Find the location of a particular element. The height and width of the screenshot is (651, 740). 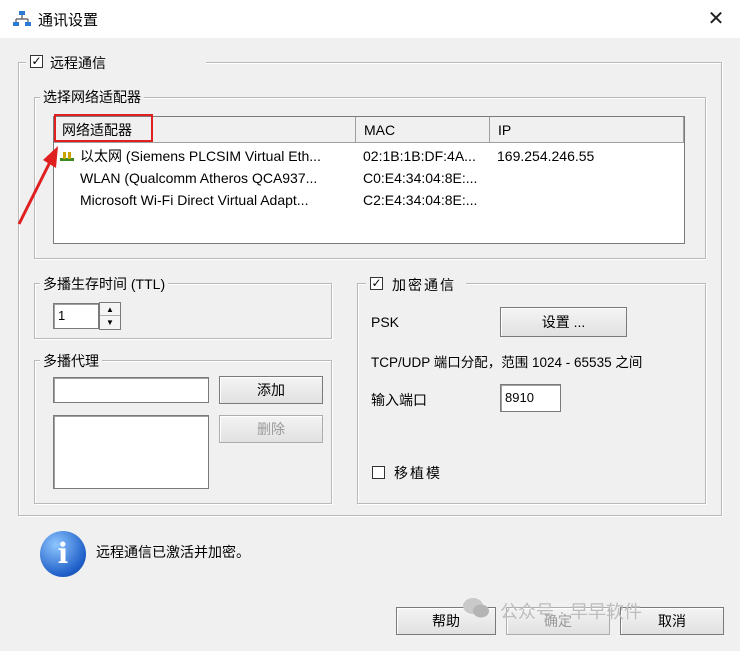

proxy-address-input is located at coordinates (131, 390).